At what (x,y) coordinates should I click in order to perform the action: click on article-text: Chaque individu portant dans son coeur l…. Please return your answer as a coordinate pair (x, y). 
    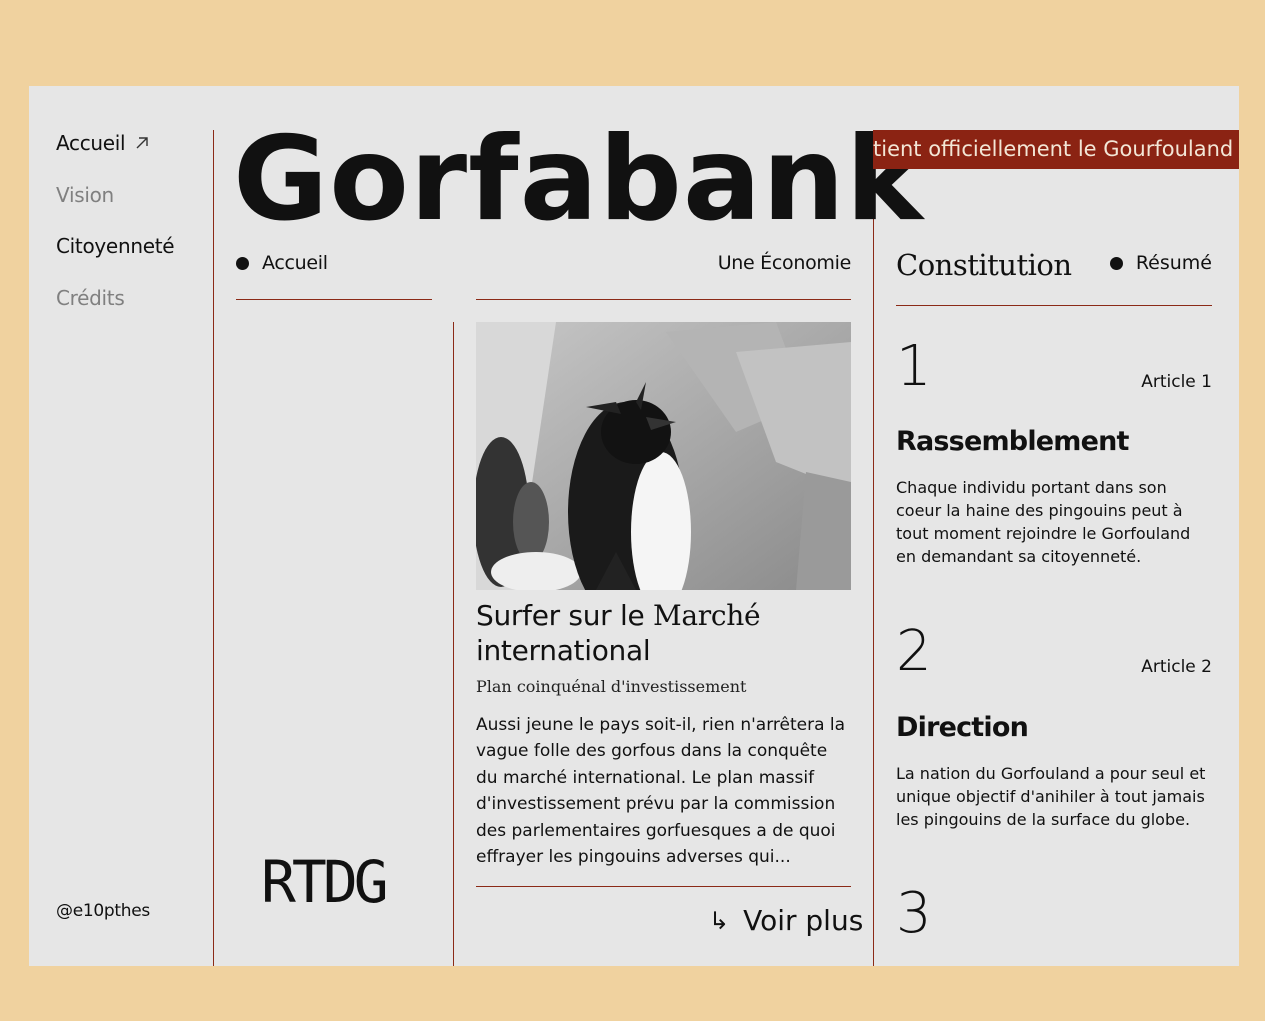
    Looking at the image, I should click on (1043, 522).